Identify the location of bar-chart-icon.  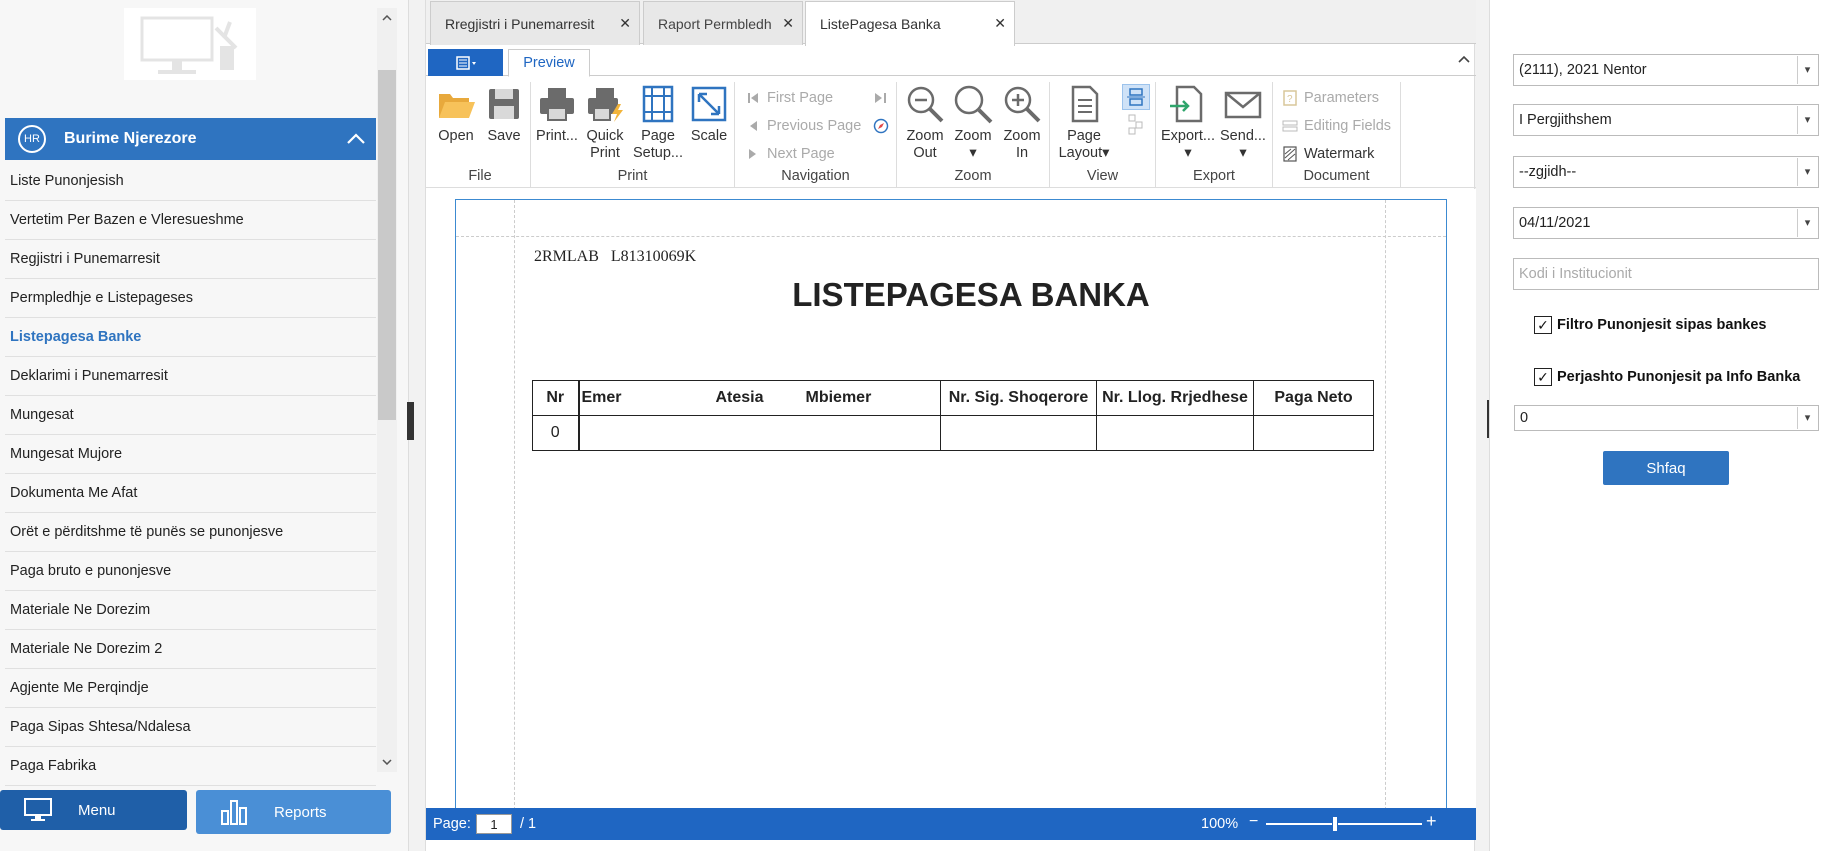
(234, 812).